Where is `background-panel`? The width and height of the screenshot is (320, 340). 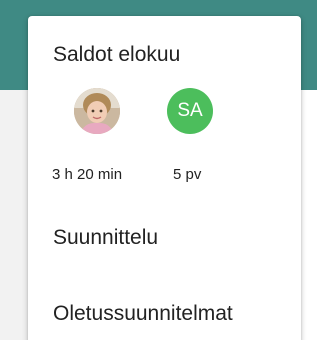 background-panel is located at coordinates (309, 215).